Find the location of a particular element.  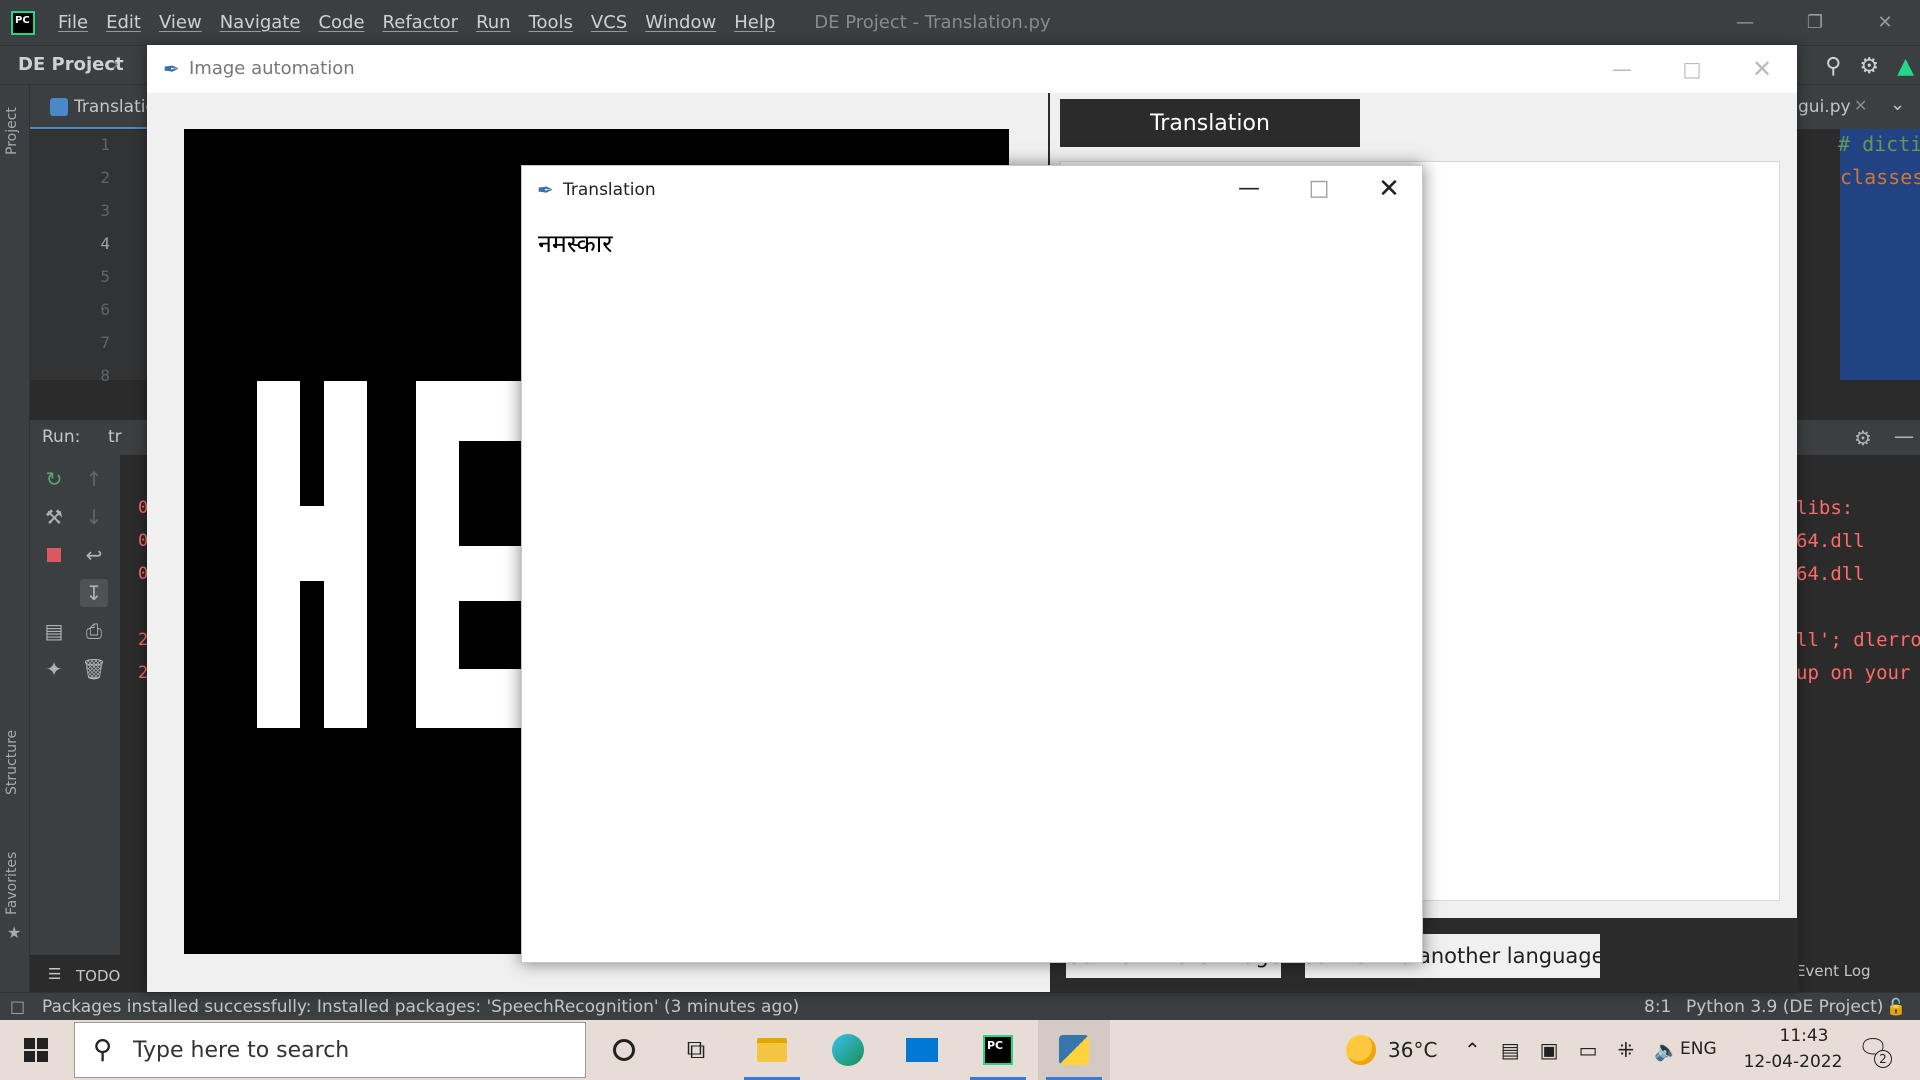

tab-list-chevron-icon: ⌄ is located at coordinates (1897, 104).